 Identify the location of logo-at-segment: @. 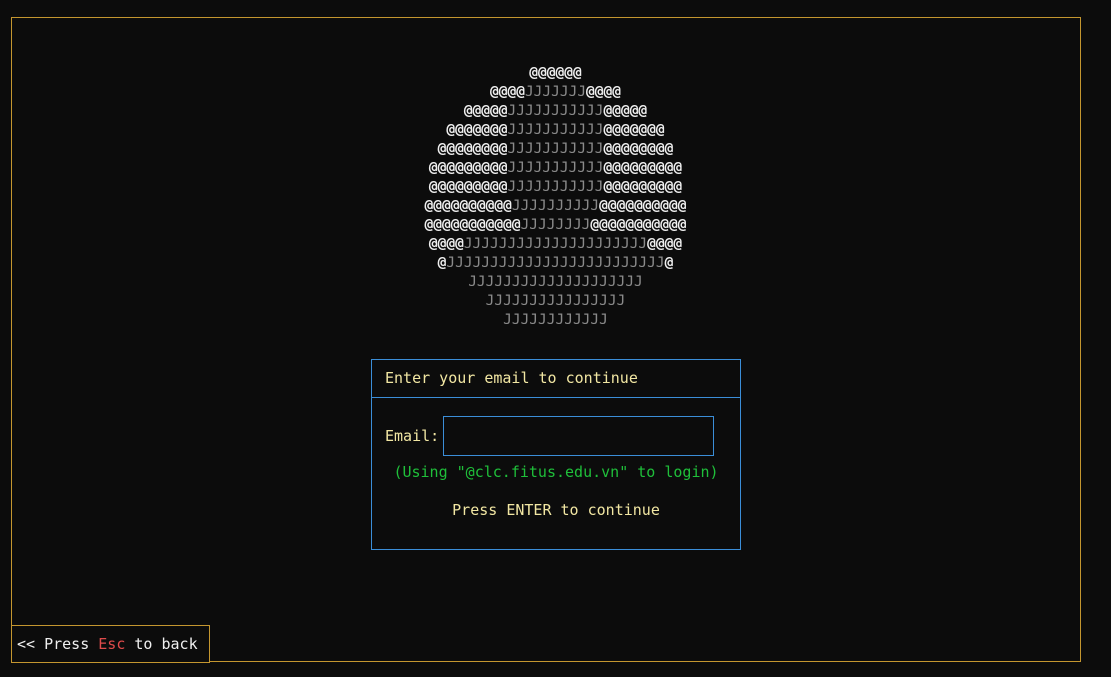
(669, 263).